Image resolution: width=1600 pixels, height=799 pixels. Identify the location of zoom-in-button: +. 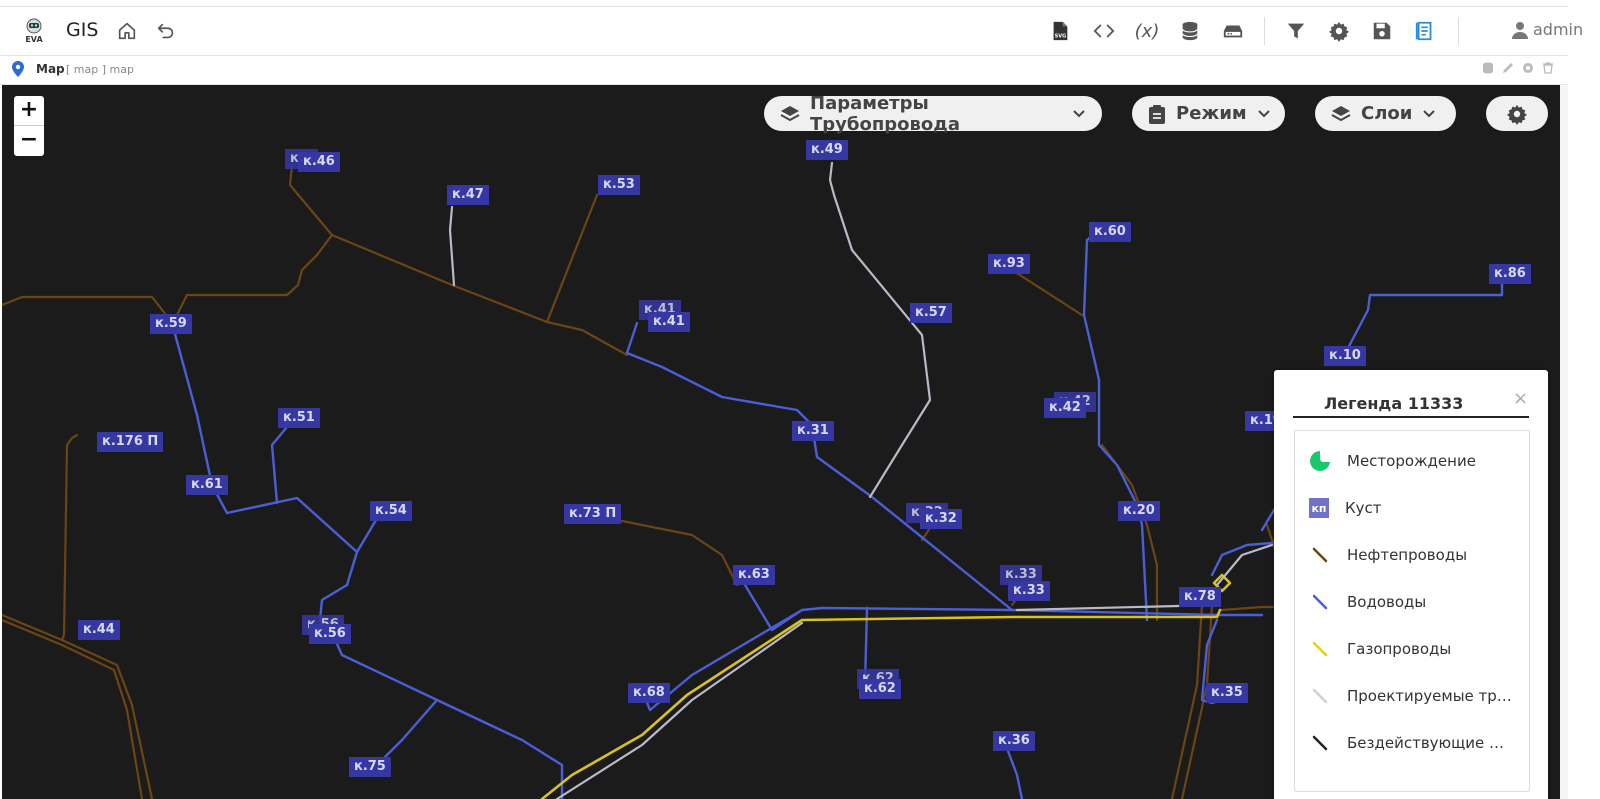
(29, 111).